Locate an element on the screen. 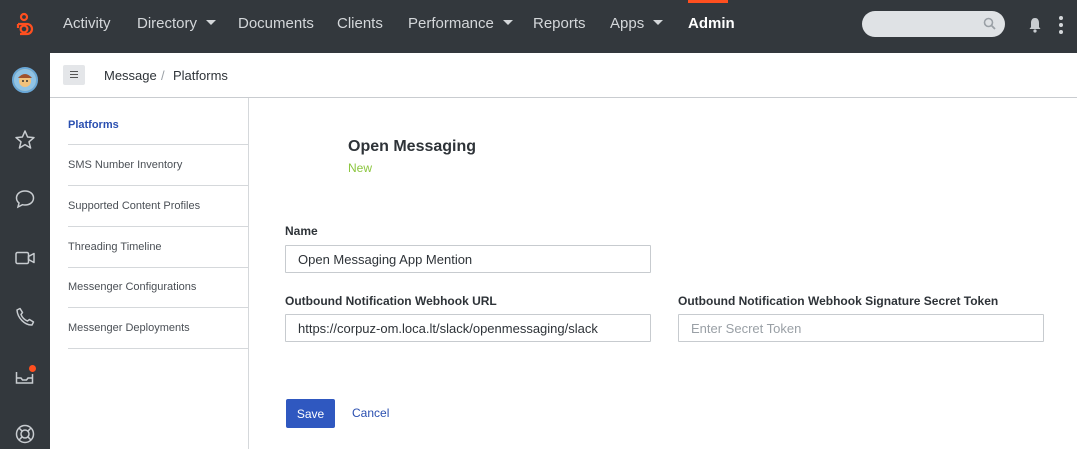 Image resolution: width=1077 pixels, height=449 pixels. hamburger-icon is located at coordinates (74, 71).